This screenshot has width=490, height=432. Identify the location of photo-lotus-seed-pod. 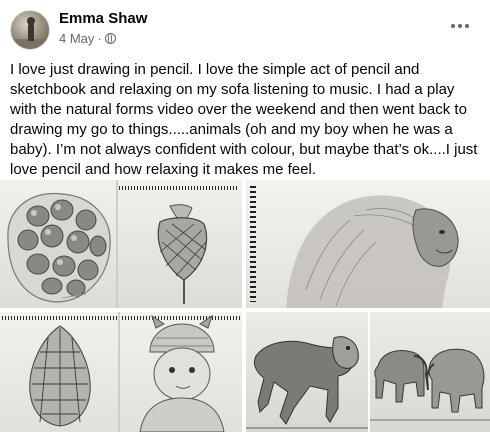
(121, 244).